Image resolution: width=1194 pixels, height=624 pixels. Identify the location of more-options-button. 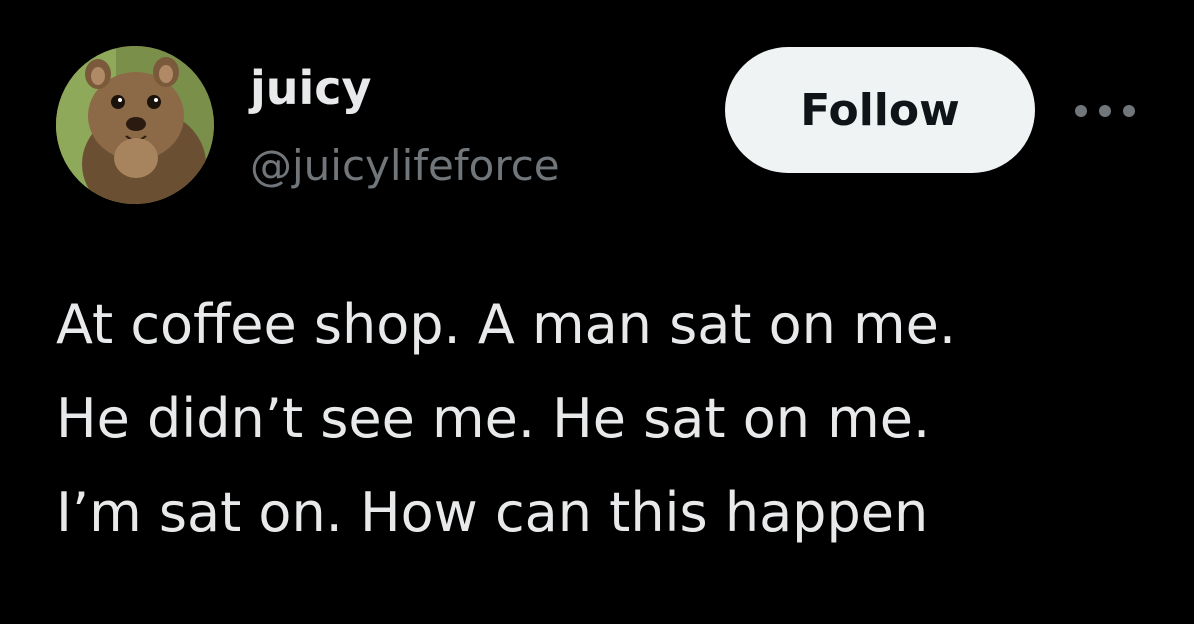
(1105, 111).